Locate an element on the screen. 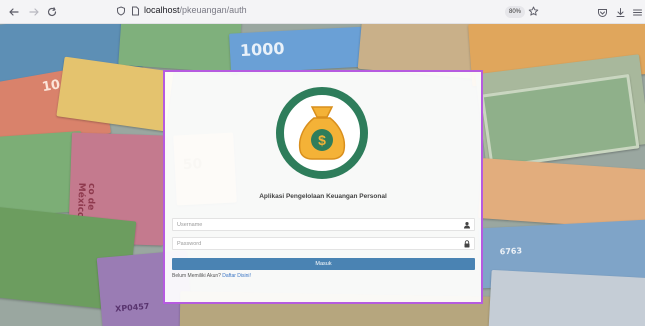  address-bar: localhost/pkeuangan/auth 80% is located at coordinates (330, 12).